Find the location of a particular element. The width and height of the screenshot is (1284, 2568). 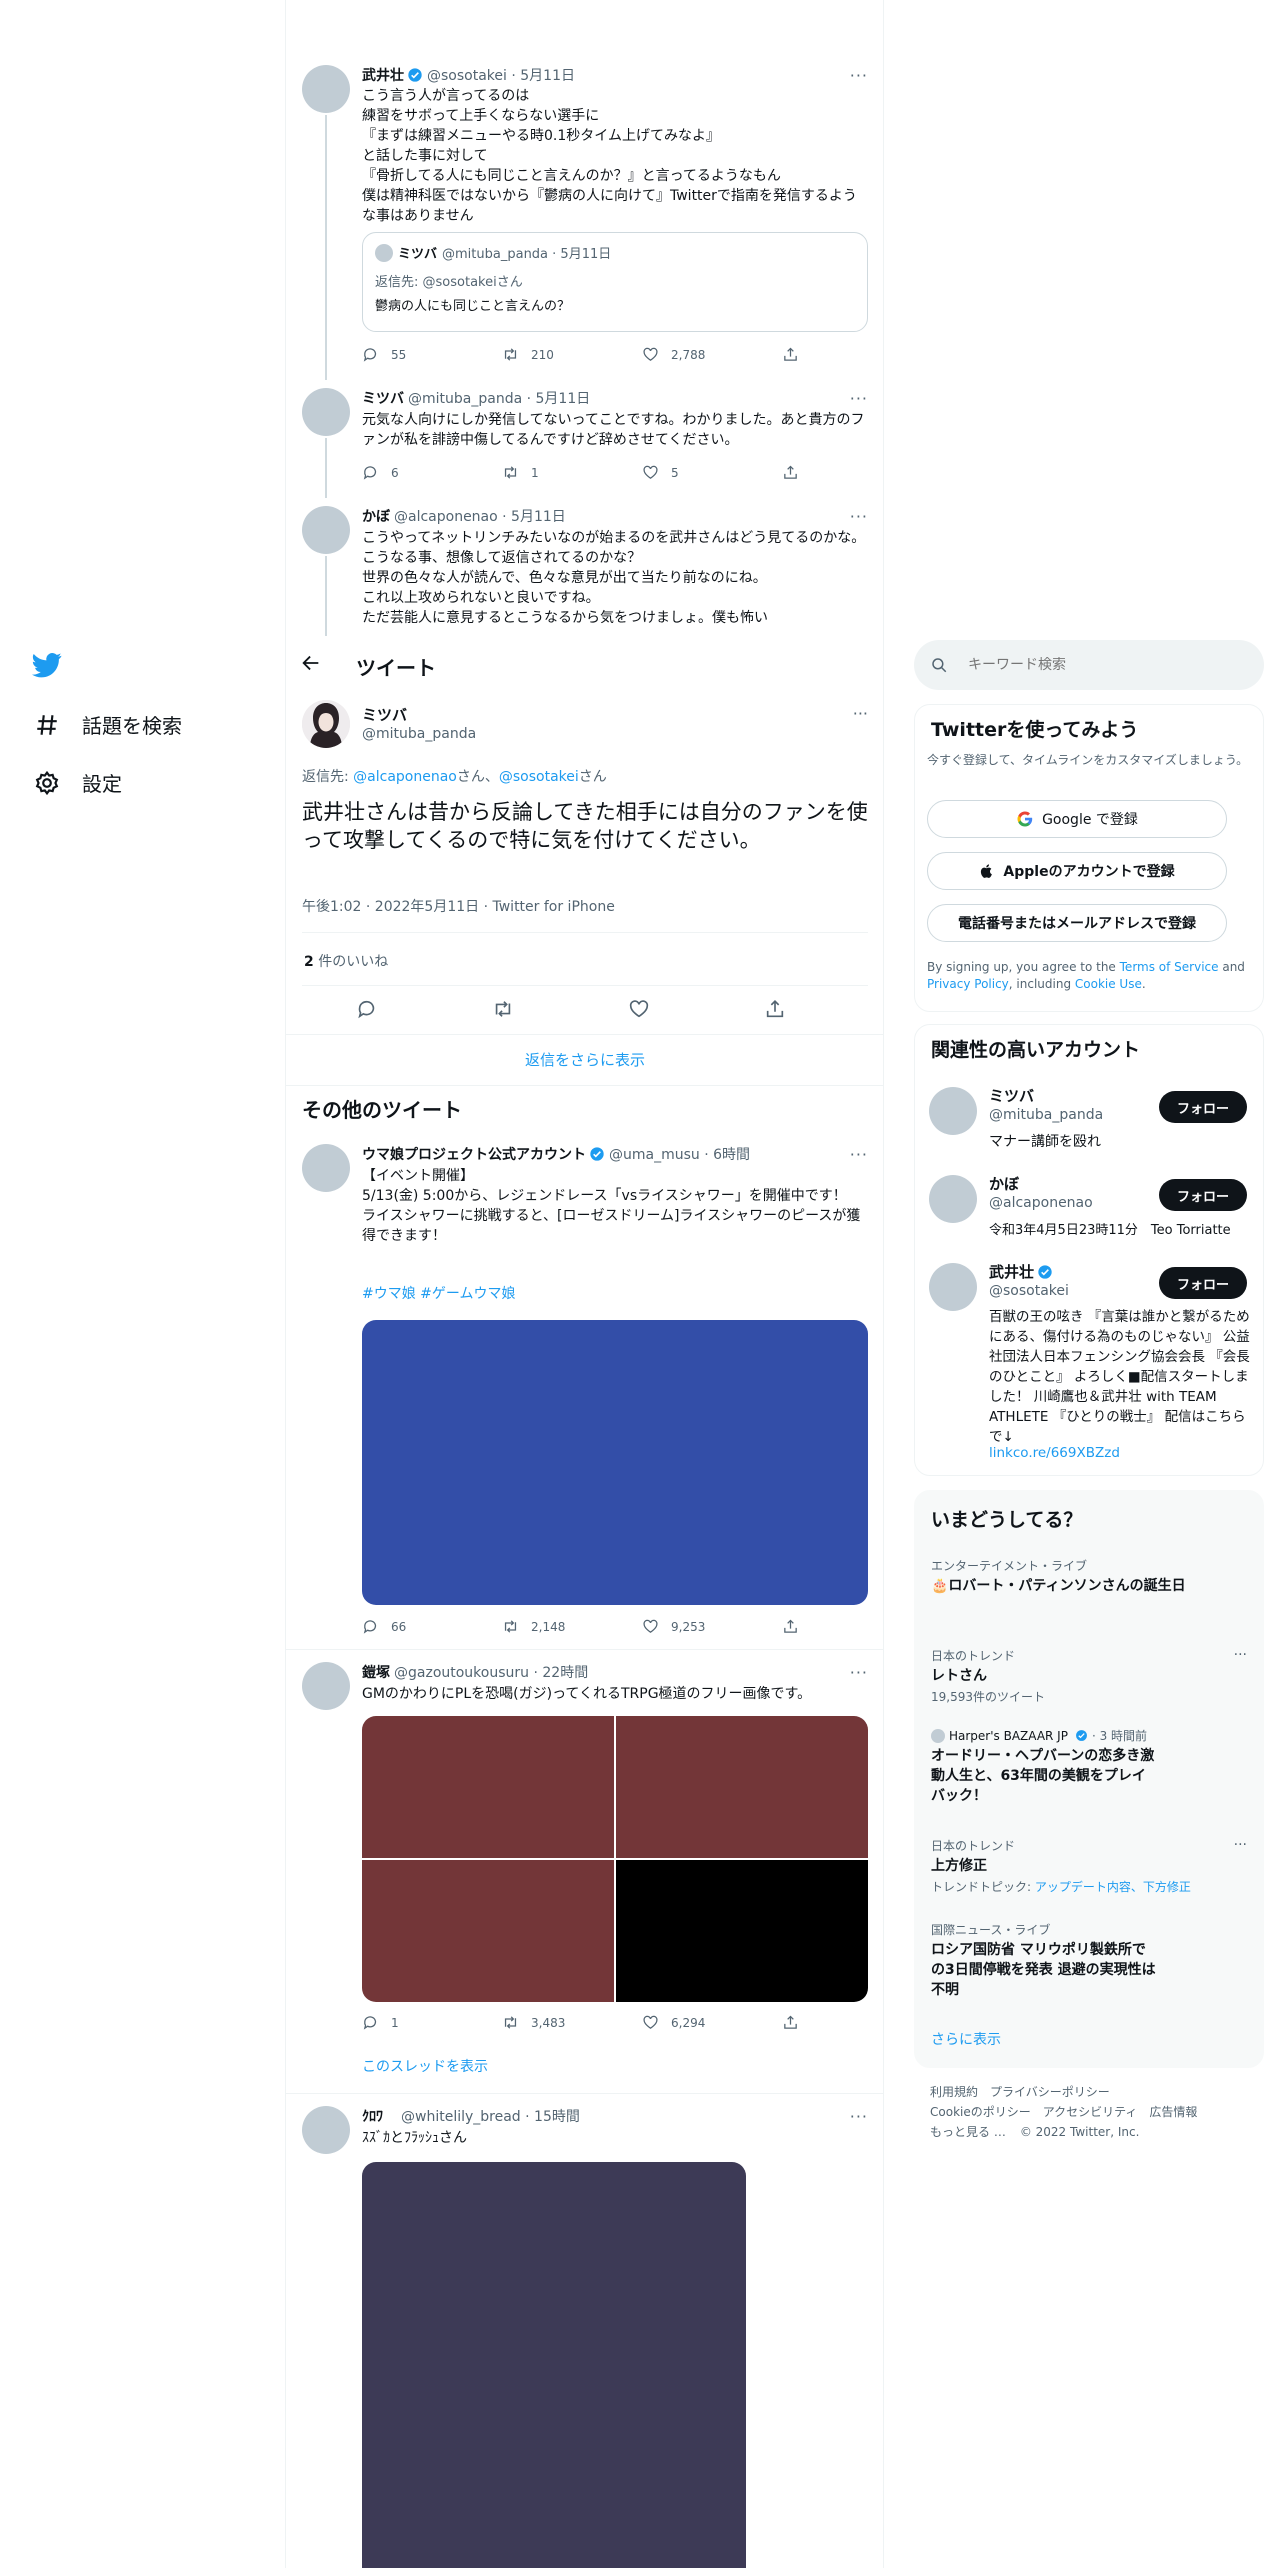

author-handle: @uma_musu · 6時間 is located at coordinates (679, 1154).